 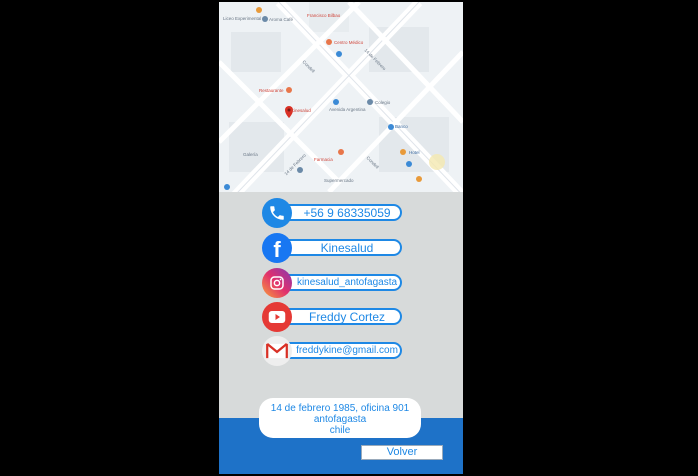 What do you see at coordinates (277, 283) in the screenshot?
I see `instagram-icon` at bounding box center [277, 283].